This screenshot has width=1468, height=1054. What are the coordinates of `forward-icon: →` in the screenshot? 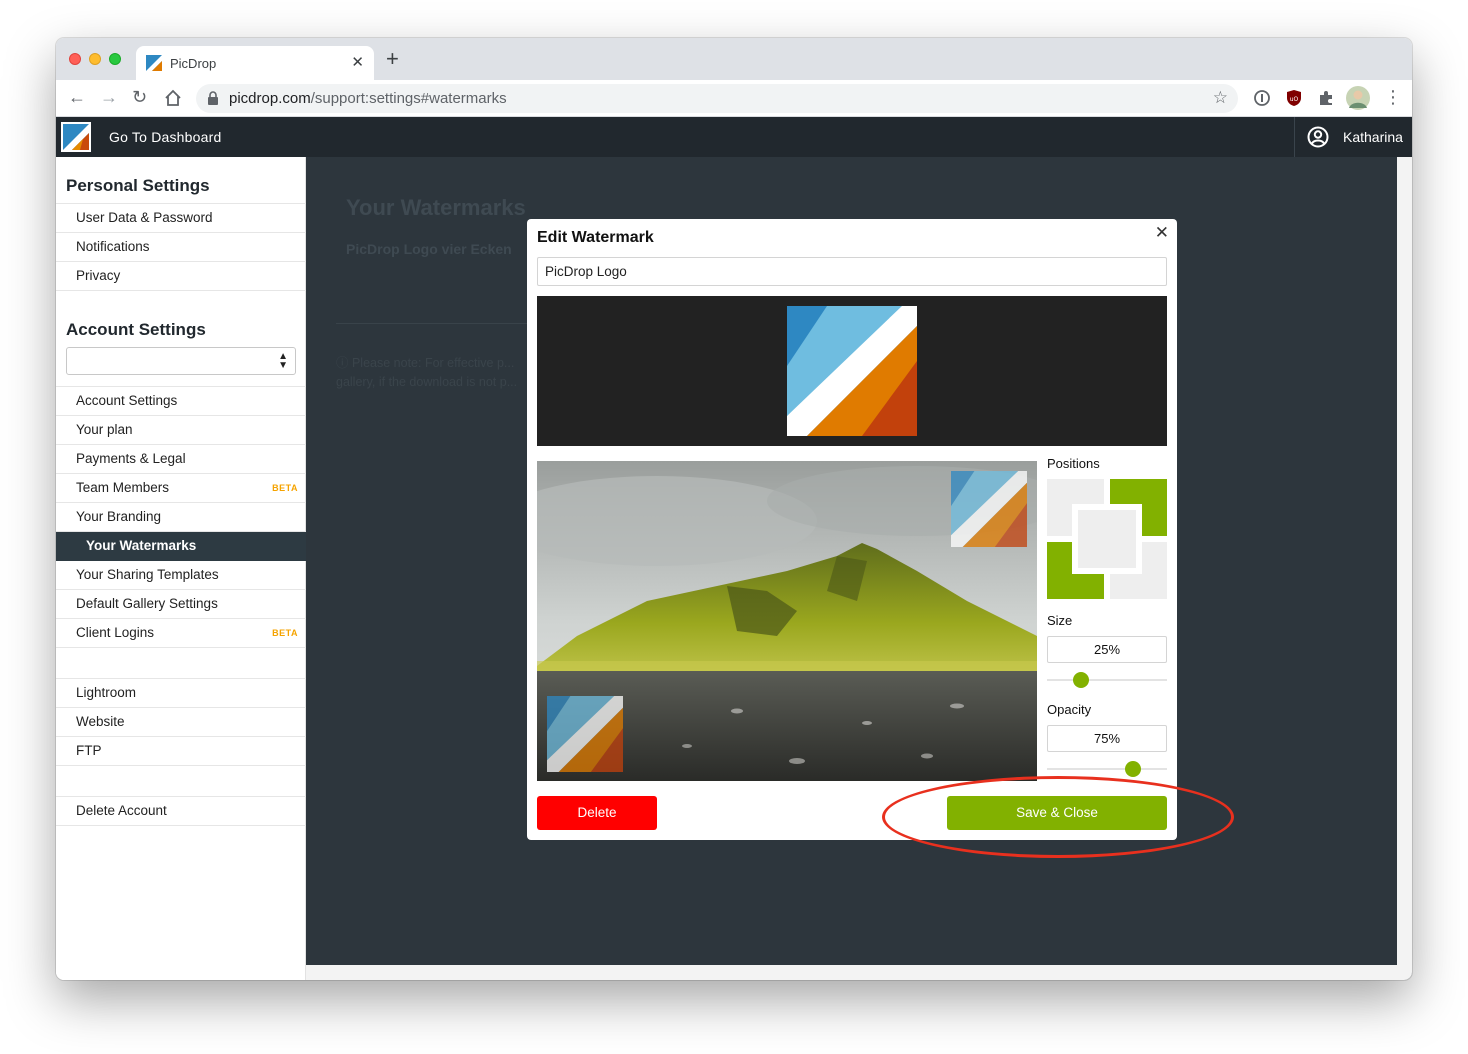 It's located at (109, 97).